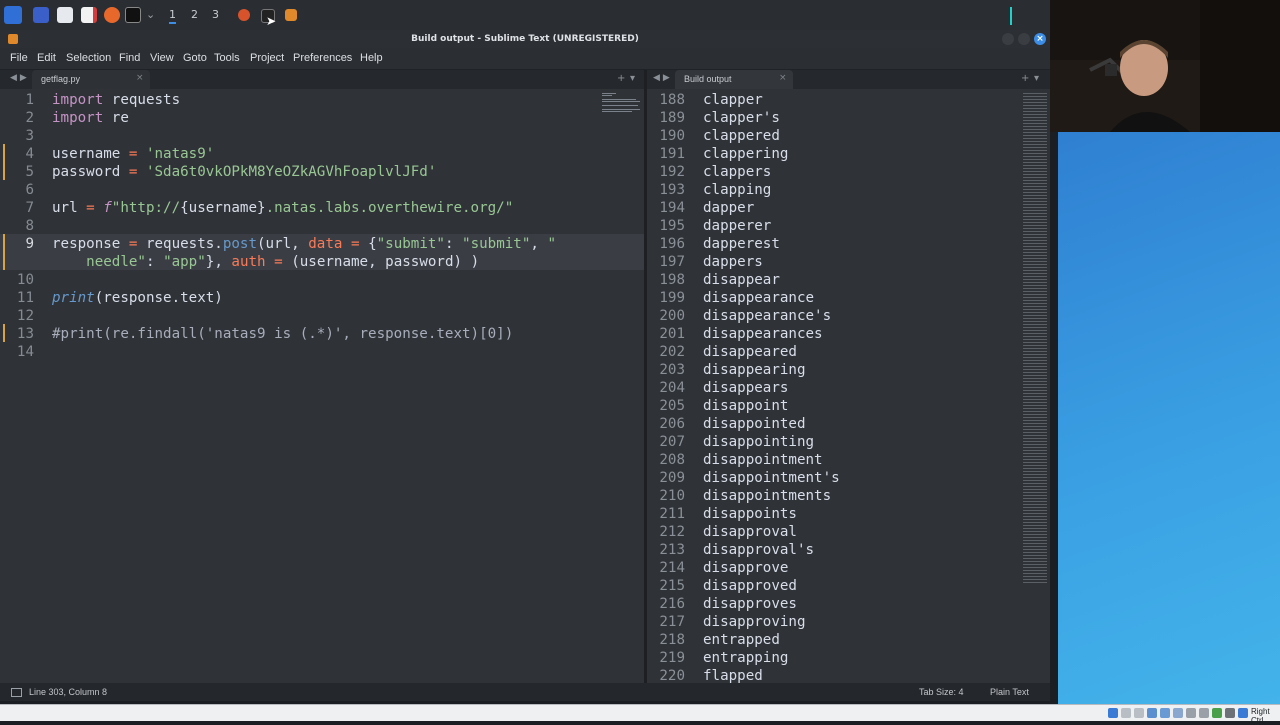  Describe the element at coordinates (745, 406) in the screenshot. I see `output-line: disappoint` at that location.